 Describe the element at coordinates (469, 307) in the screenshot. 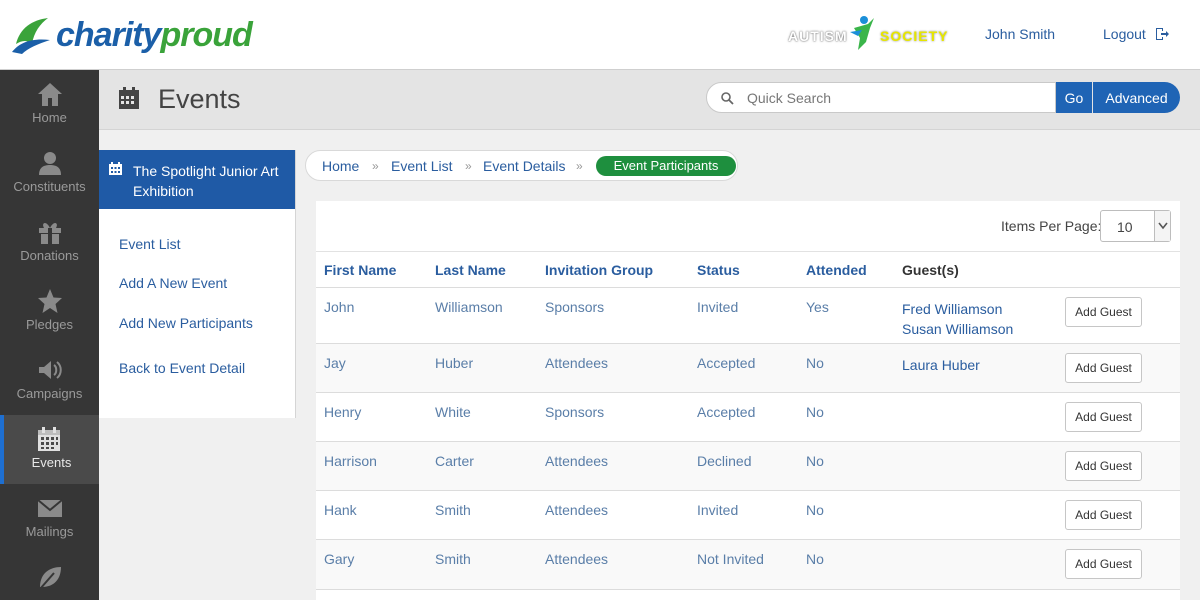

I see `last-name-cell: Williamson` at that location.